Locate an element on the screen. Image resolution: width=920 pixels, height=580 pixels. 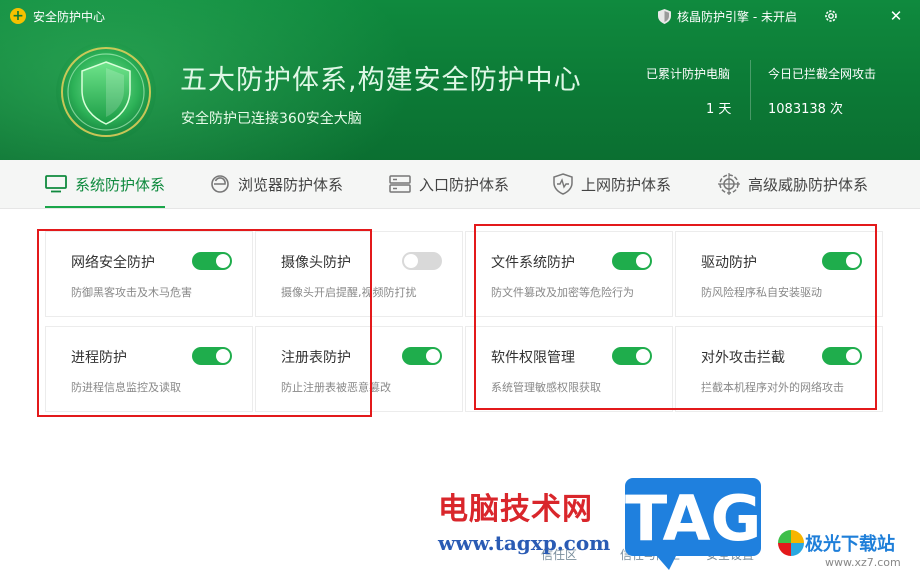
highlight-box-right is located at coordinates (675, 317).